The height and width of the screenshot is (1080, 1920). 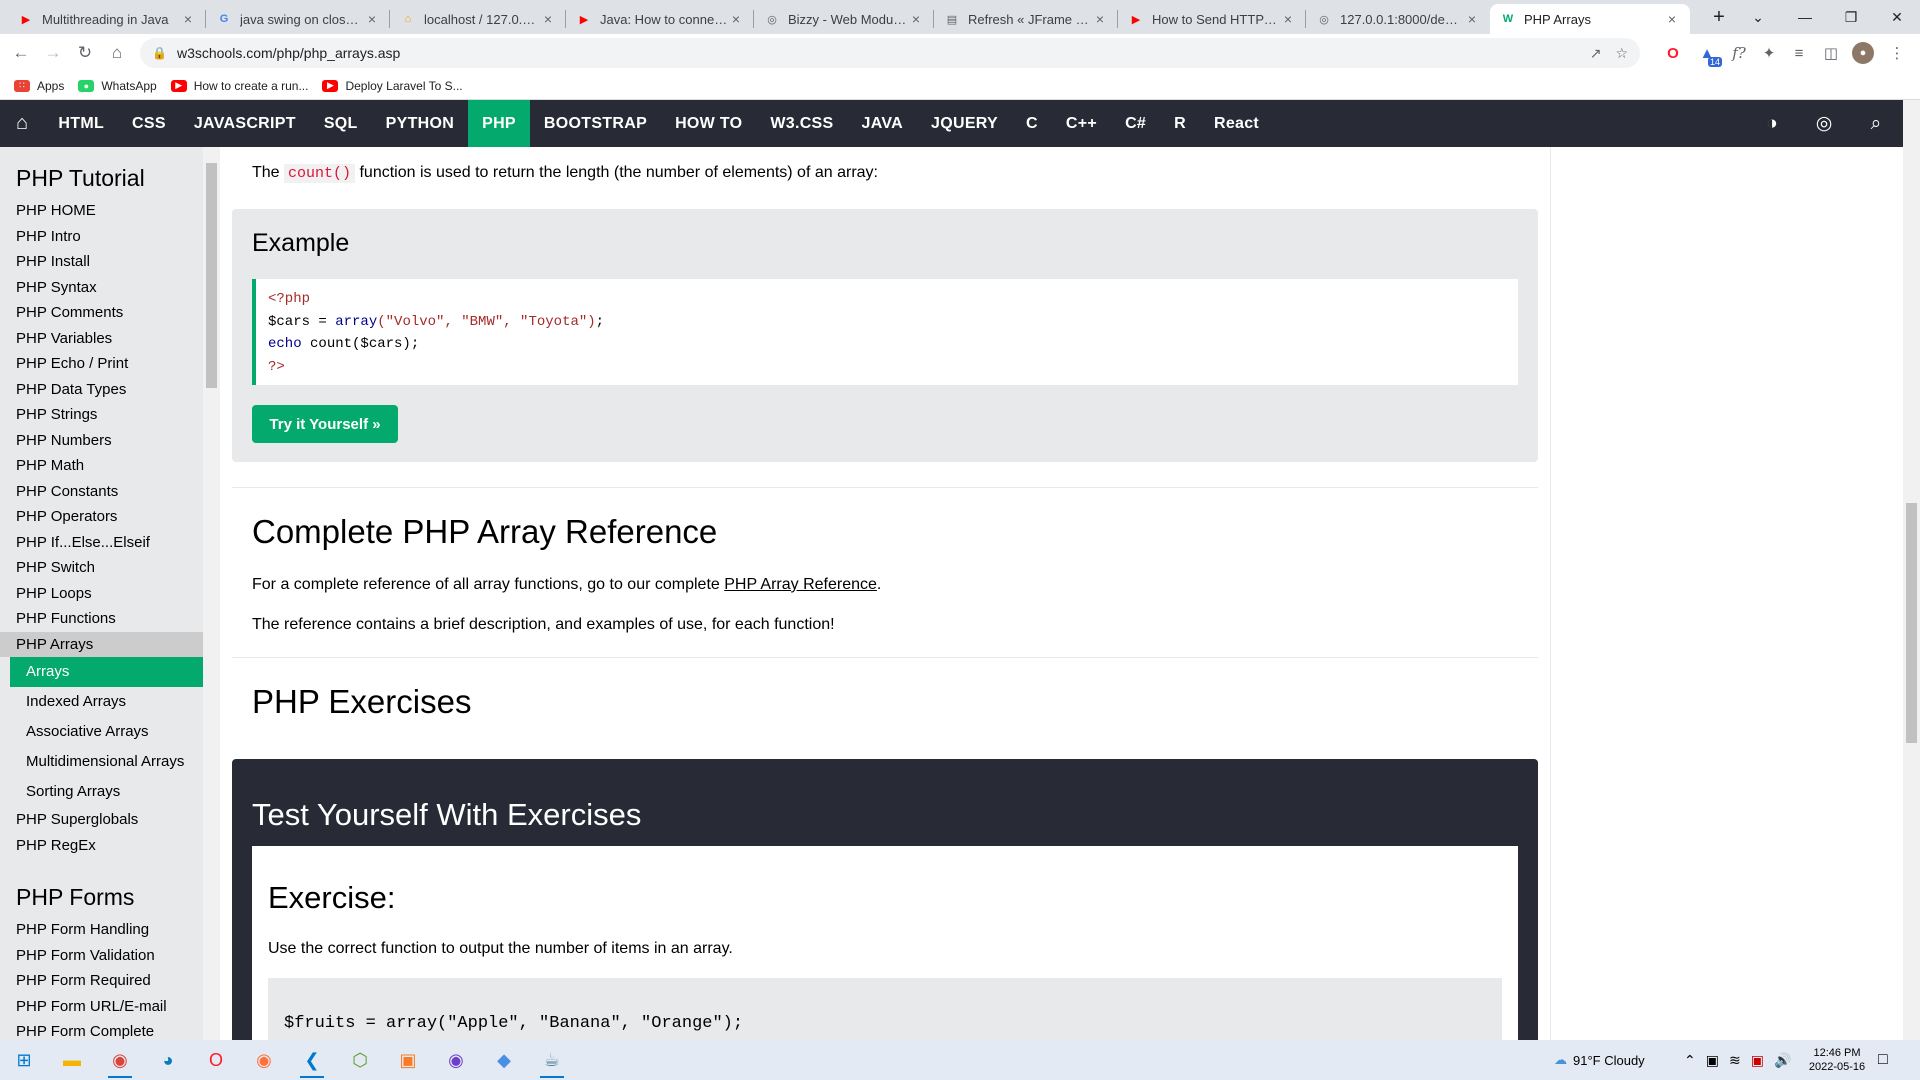 I want to click on bookmark-item: ∷ Apps, so click(x=39, y=86).